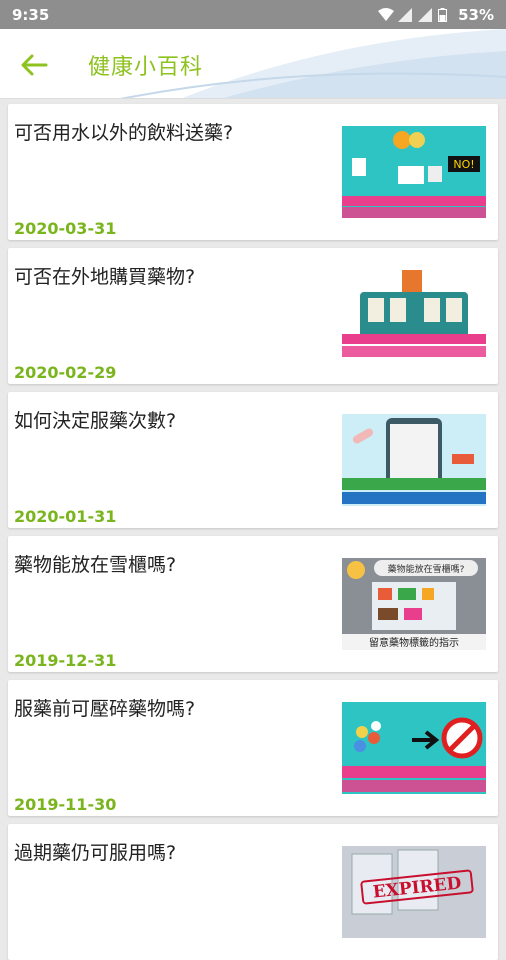 The height and width of the screenshot is (960, 506). I want to click on article-date: 2020-02-29, so click(65, 372).